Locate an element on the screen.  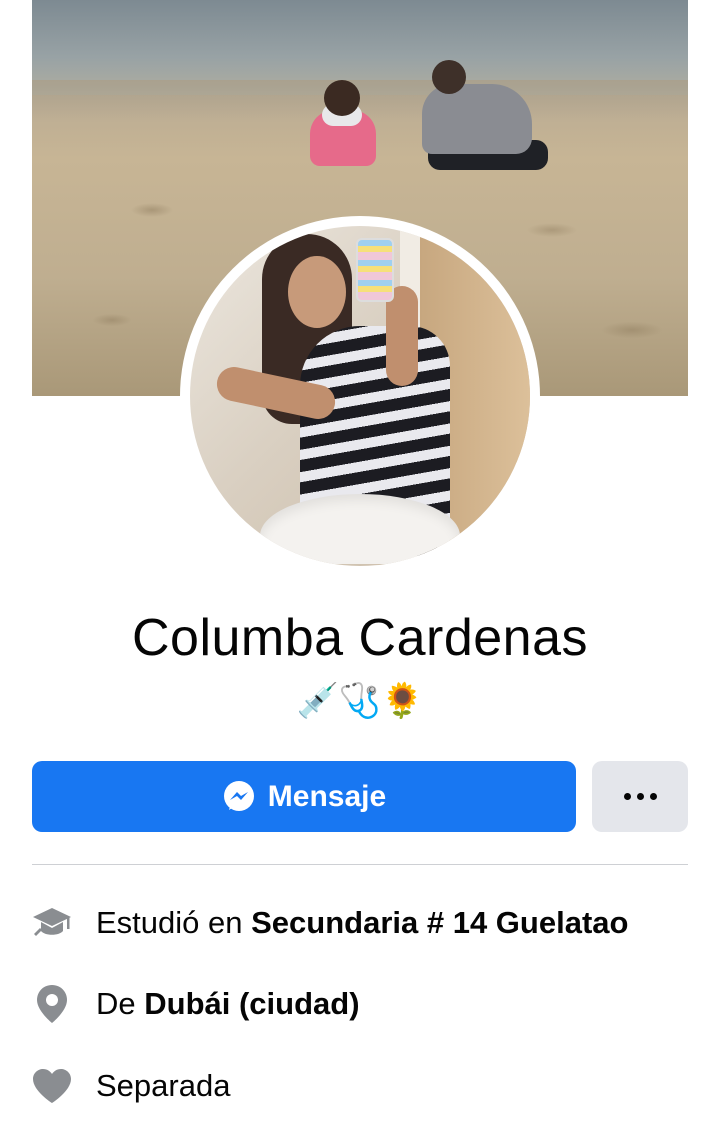
heart-icon is located at coordinates (52, 1086).